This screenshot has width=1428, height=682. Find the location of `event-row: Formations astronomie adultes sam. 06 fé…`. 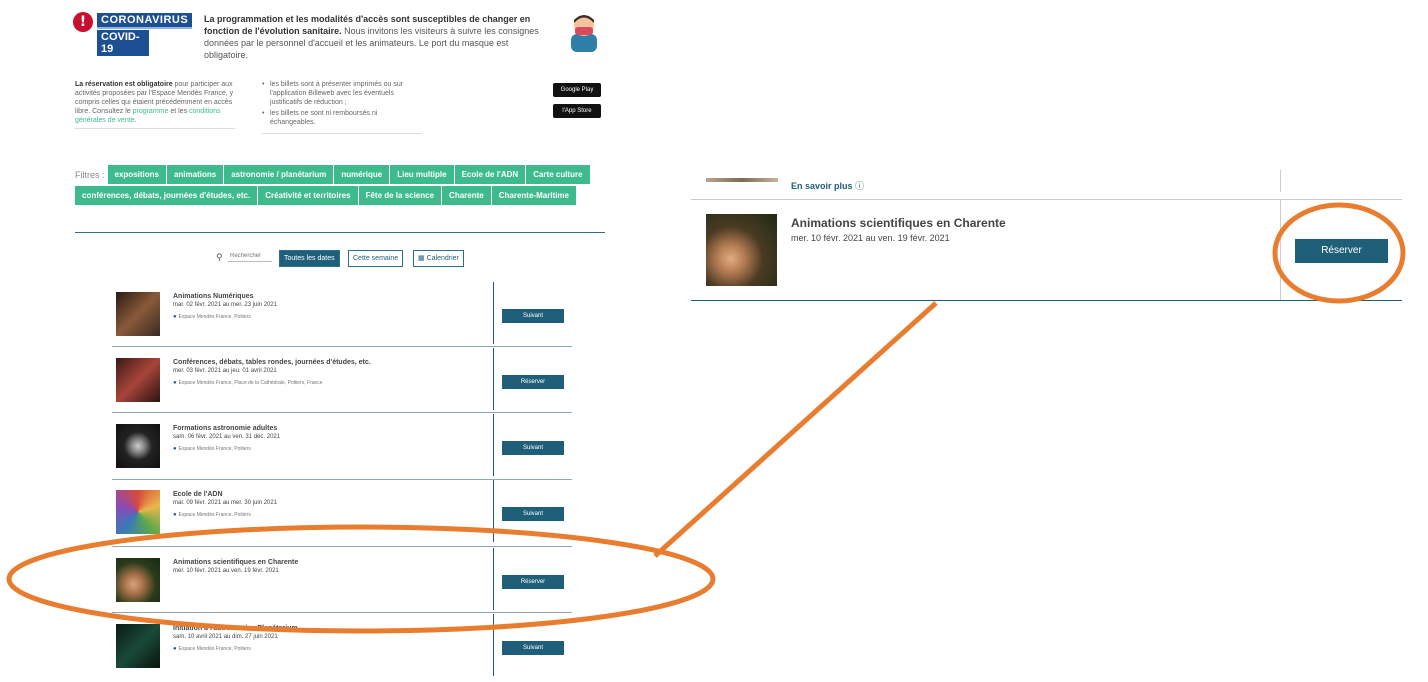

event-row: Formations astronomie adultes sam. 06 fé… is located at coordinates (342, 448).